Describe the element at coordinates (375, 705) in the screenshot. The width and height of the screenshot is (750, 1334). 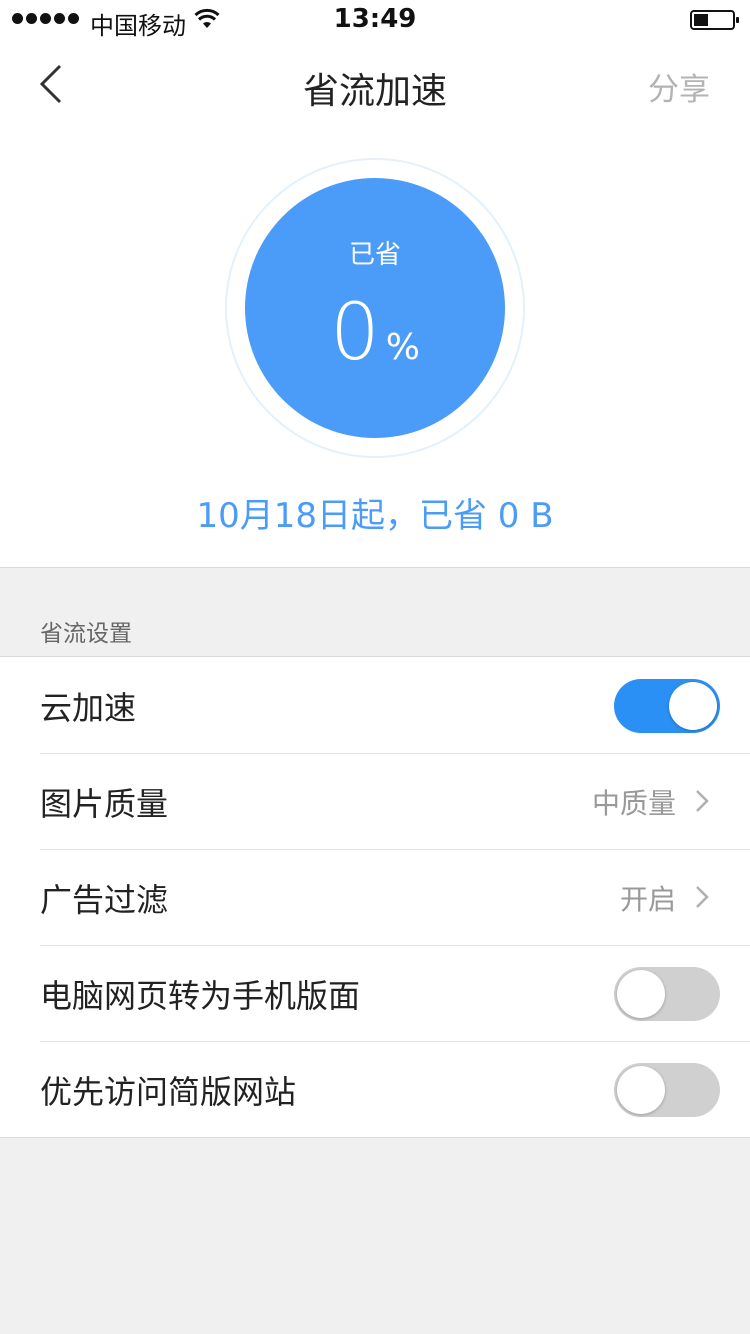
I see `setting-cloud-acceleration: 云加速` at that location.